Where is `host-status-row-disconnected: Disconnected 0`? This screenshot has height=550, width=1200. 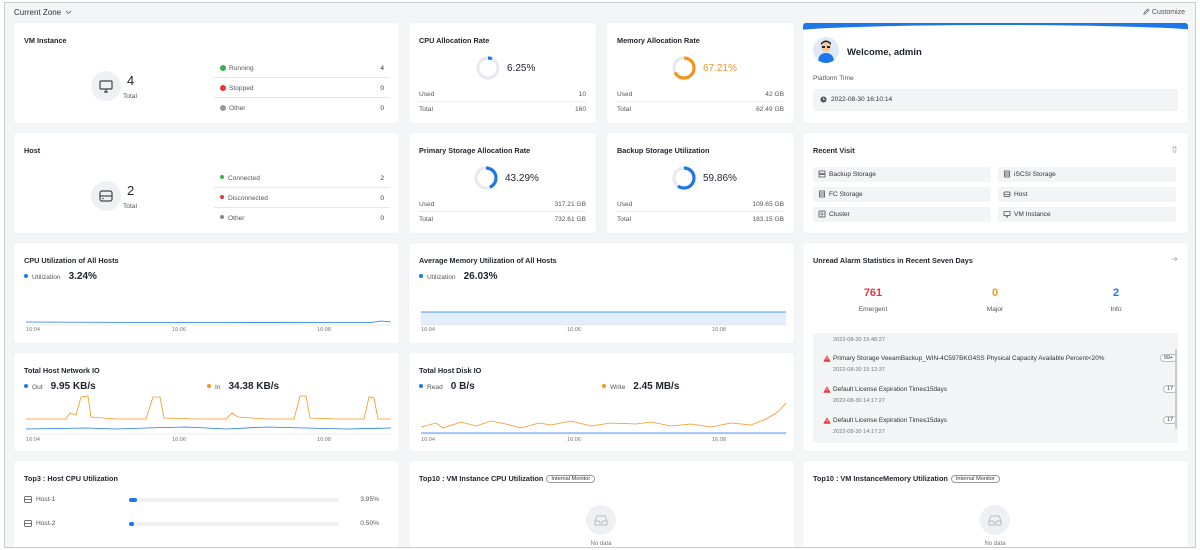 host-status-row-disconnected: Disconnected 0 is located at coordinates (302, 198).